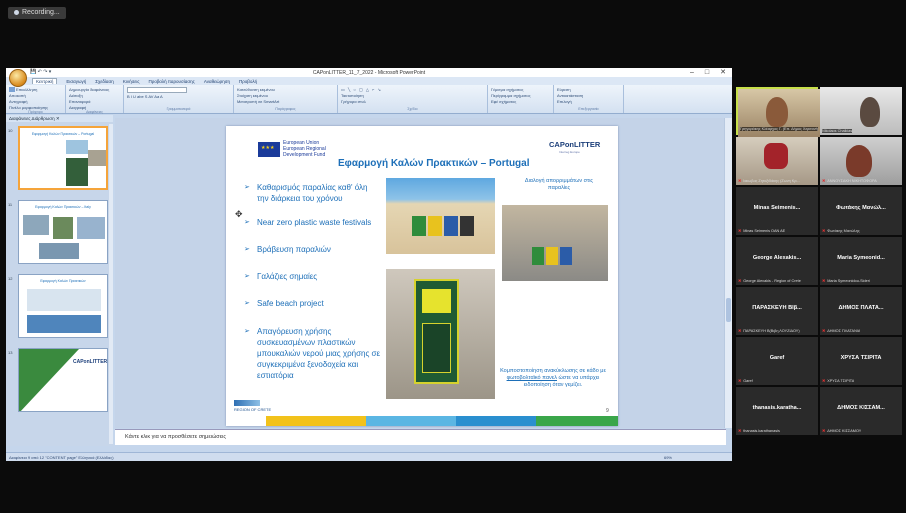 This screenshot has height=513, width=906. What do you see at coordinates (559, 184) in the screenshot?
I see `caption-waste-sorting: Διαλογή απορριμμάτων στις παραλίες` at bounding box center [559, 184].